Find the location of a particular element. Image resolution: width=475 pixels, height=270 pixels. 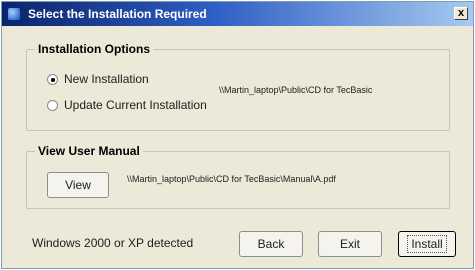

title-bar: Select the Installation Required x is located at coordinates (237, 14).